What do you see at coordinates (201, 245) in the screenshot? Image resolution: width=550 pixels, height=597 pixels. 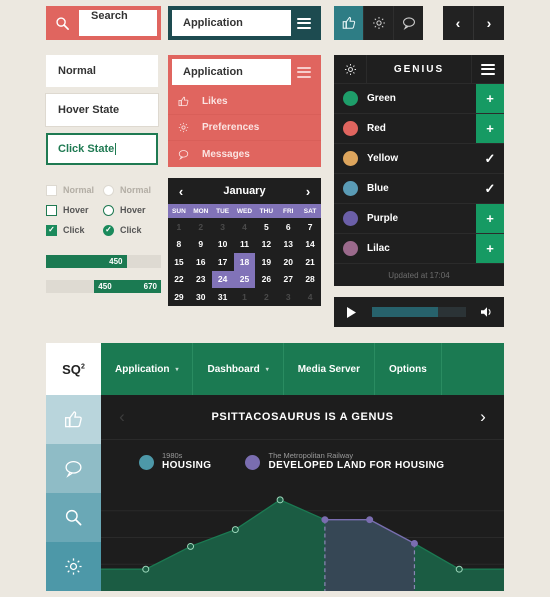 I see `calendar-day: 9` at bounding box center [201, 245].